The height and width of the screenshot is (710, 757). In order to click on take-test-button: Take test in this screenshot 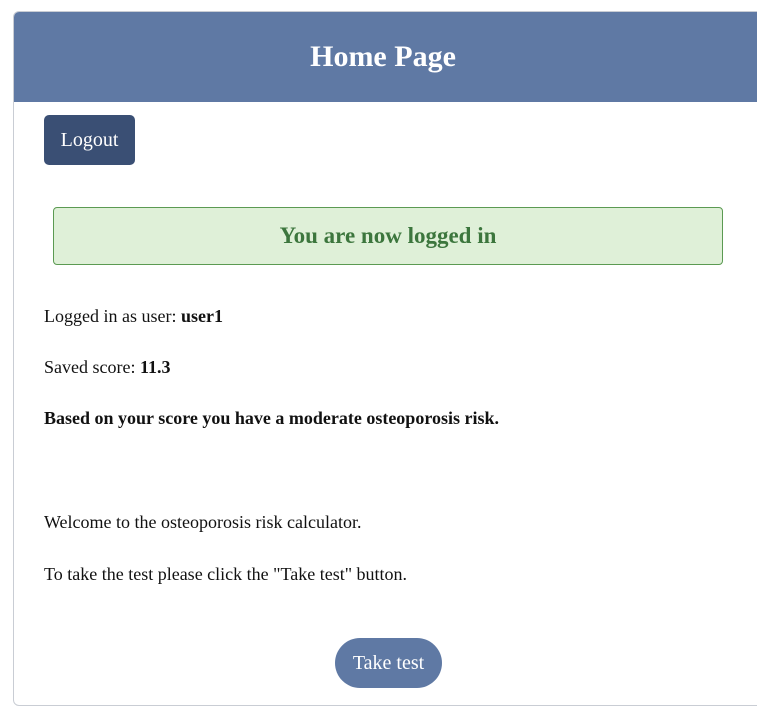, I will do `click(388, 663)`.